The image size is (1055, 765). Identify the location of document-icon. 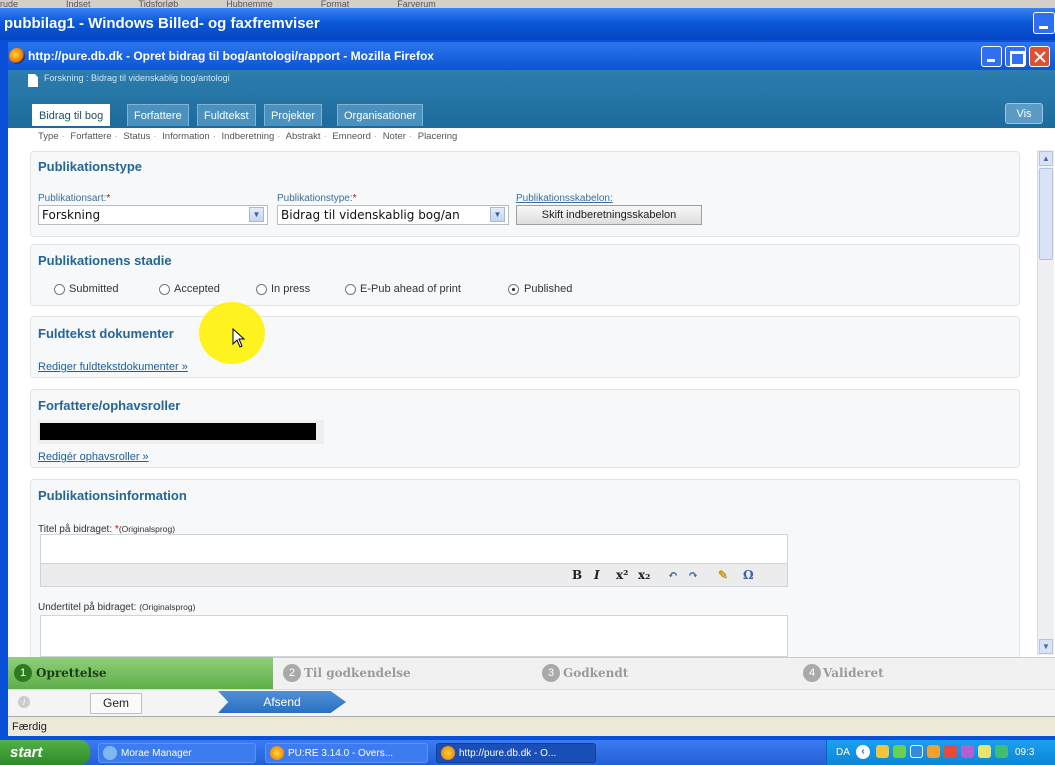
(33, 80).